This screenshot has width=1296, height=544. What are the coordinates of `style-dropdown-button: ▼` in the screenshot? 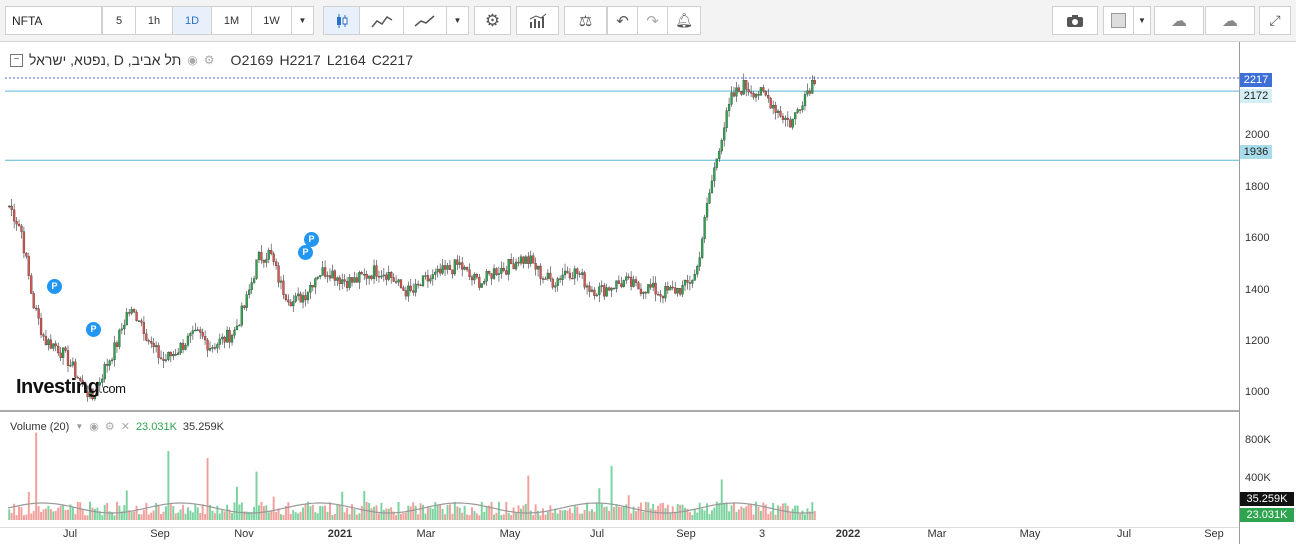 It's located at (457, 20).